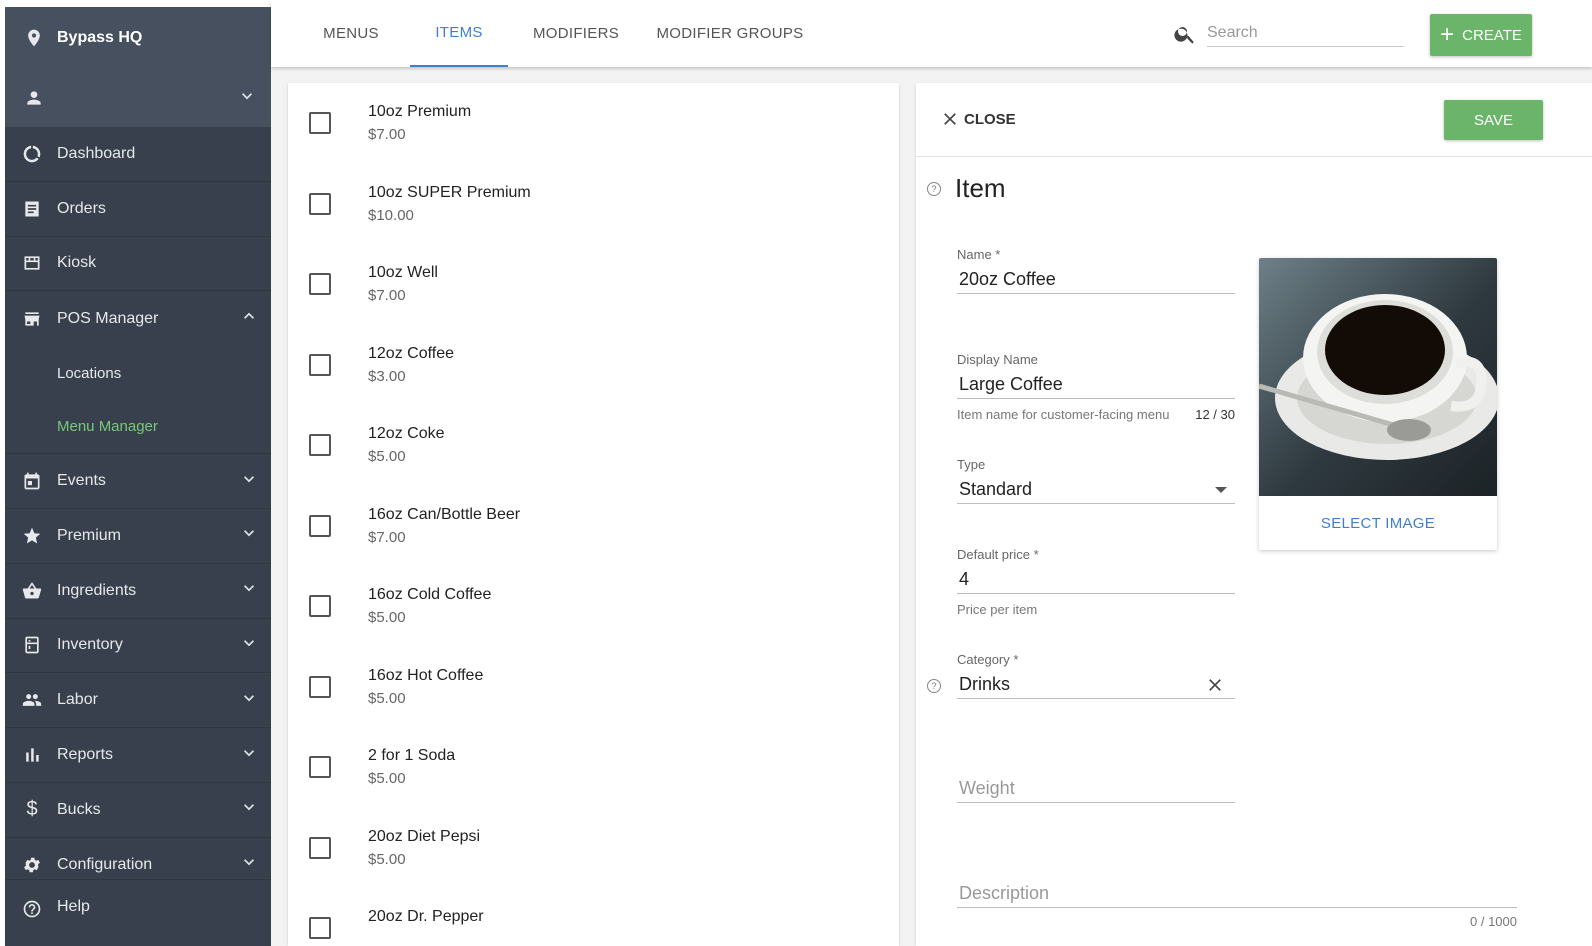  I want to click on list-item: 2 for 1 Soda $5.00, so click(593, 767).